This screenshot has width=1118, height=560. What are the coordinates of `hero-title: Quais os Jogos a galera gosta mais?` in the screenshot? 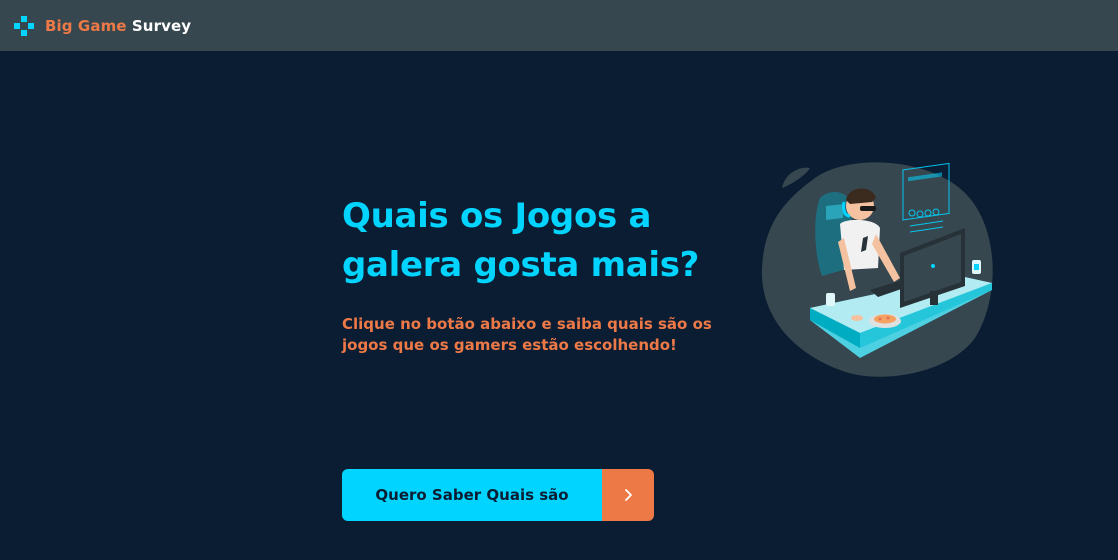 It's located at (521, 240).